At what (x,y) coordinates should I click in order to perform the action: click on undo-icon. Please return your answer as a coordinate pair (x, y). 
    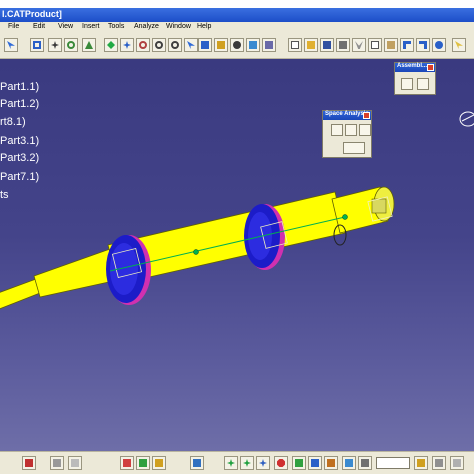
    Looking at the image, I should click on (407, 45).